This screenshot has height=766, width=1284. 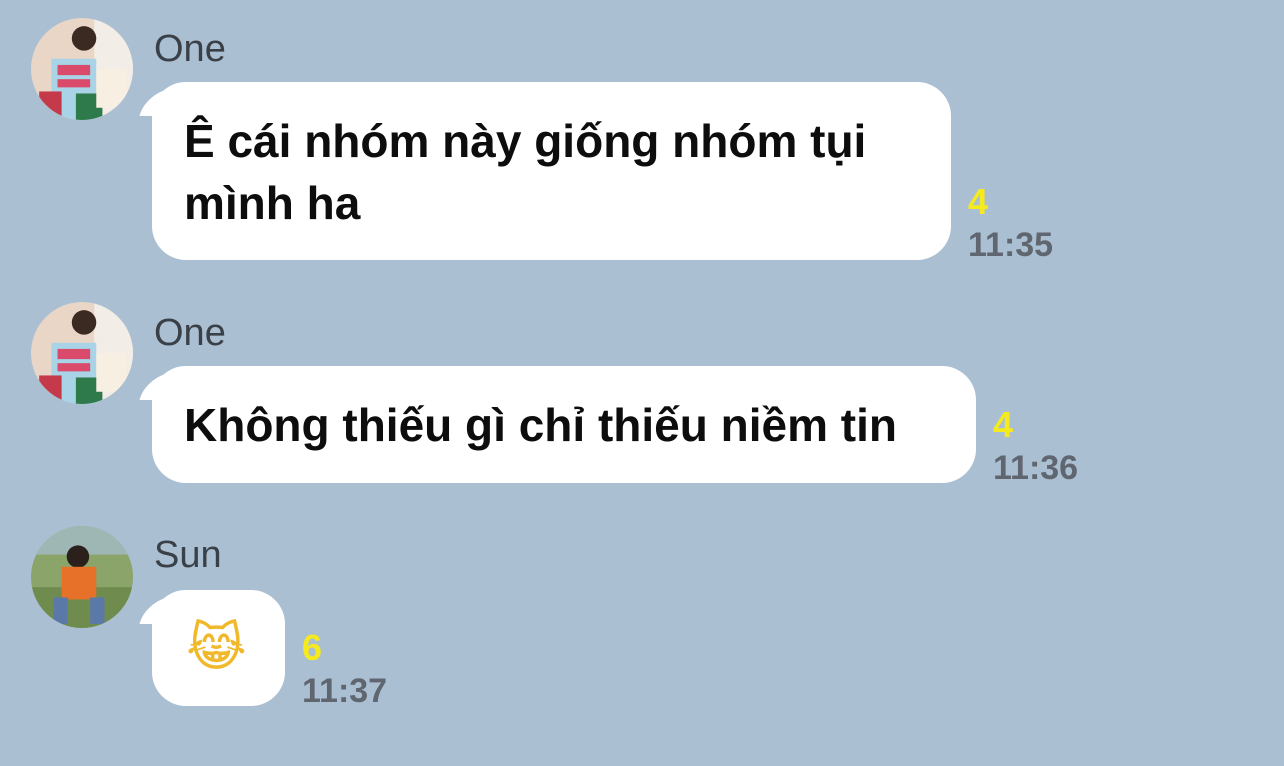 I want to click on message-time: 11:36, so click(x=1036, y=468).